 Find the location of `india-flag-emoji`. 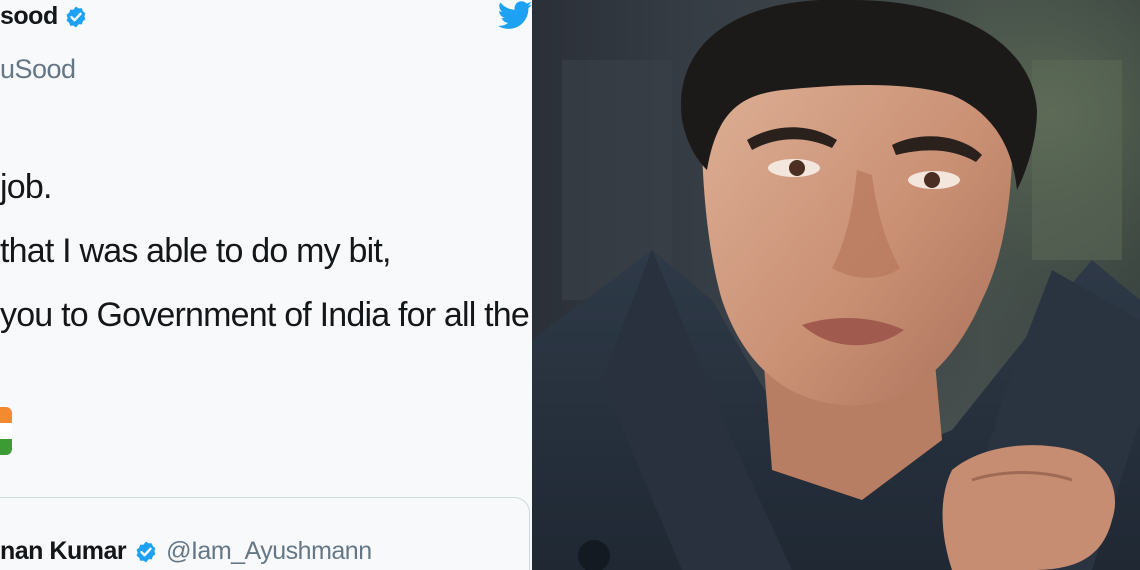

india-flag-emoji is located at coordinates (6, 431).